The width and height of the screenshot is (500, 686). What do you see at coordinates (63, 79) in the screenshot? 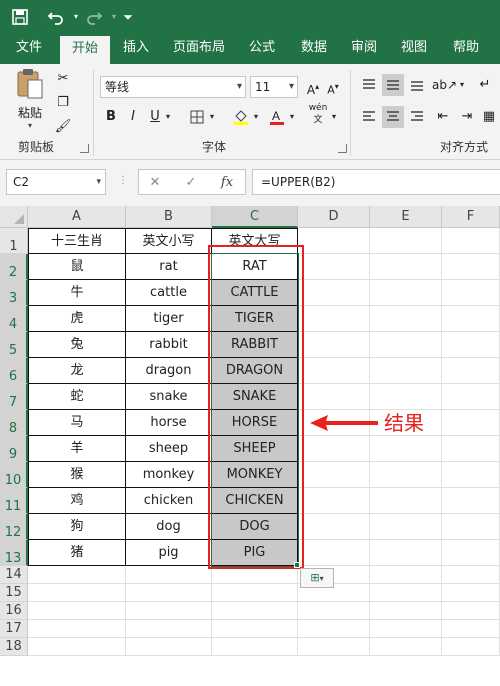
I see `cut-icon: ✂` at bounding box center [63, 79].